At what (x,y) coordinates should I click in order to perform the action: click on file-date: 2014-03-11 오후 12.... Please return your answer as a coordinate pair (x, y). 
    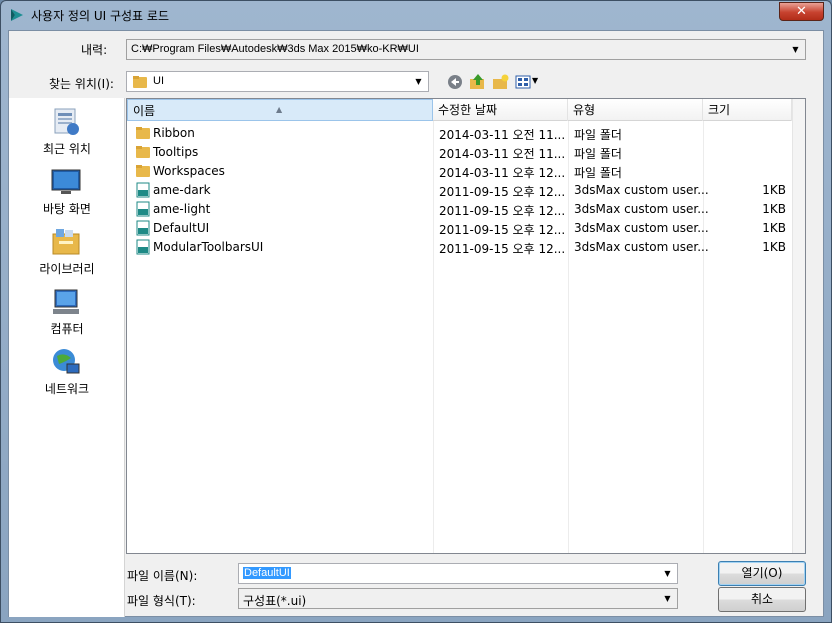
    Looking at the image, I should click on (502, 173).